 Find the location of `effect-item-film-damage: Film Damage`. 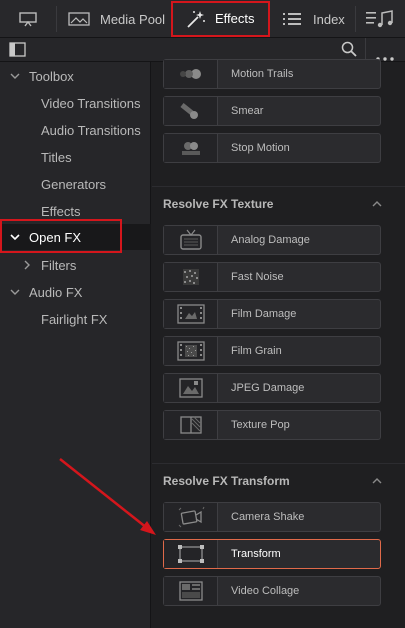

effect-item-film-damage: Film Damage is located at coordinates (272, 314).